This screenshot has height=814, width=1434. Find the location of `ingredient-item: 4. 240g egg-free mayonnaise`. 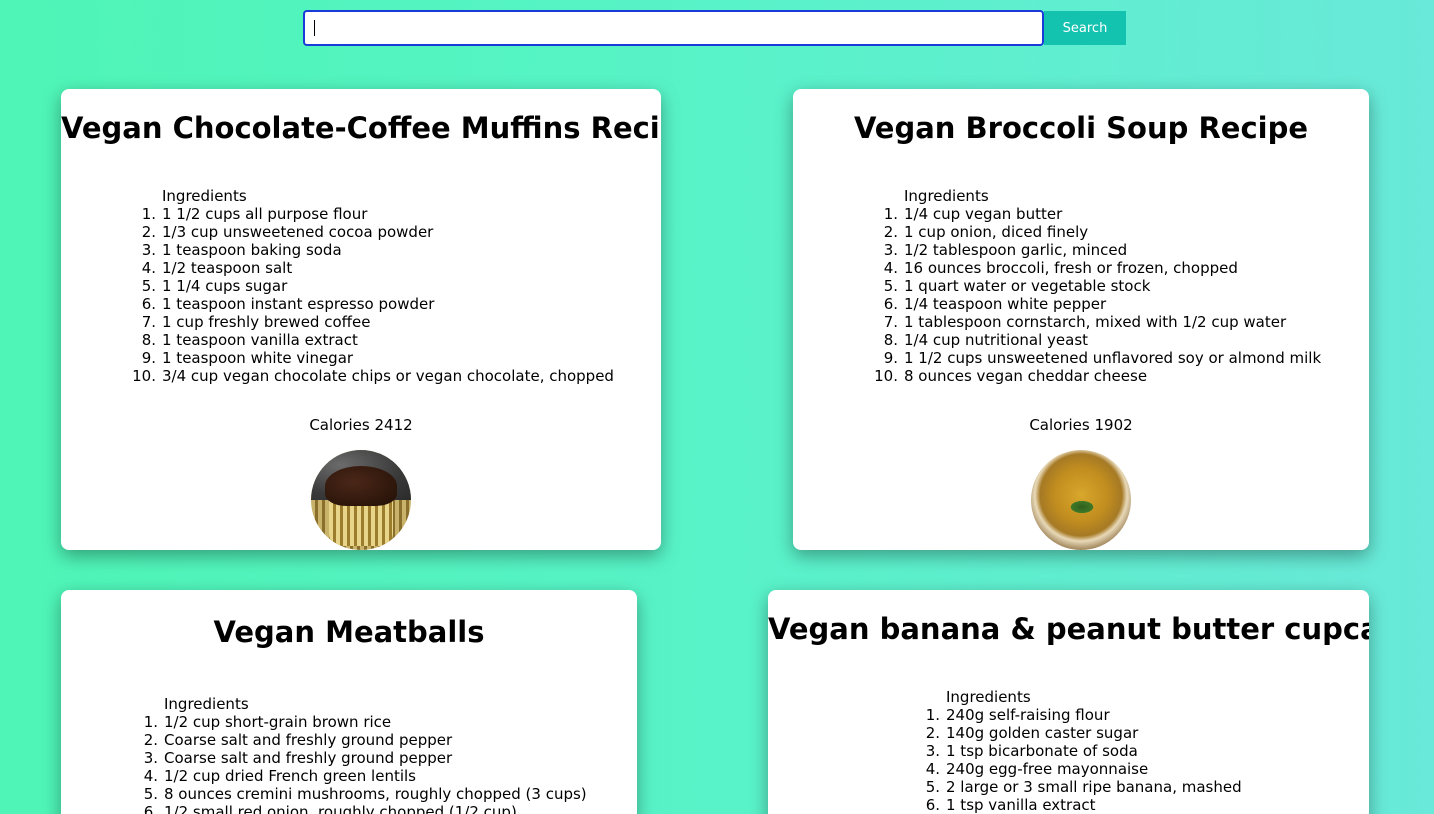

ingredient-item: 4. 240g egg-free mayonnaise is located at coordinates (1084, 769).